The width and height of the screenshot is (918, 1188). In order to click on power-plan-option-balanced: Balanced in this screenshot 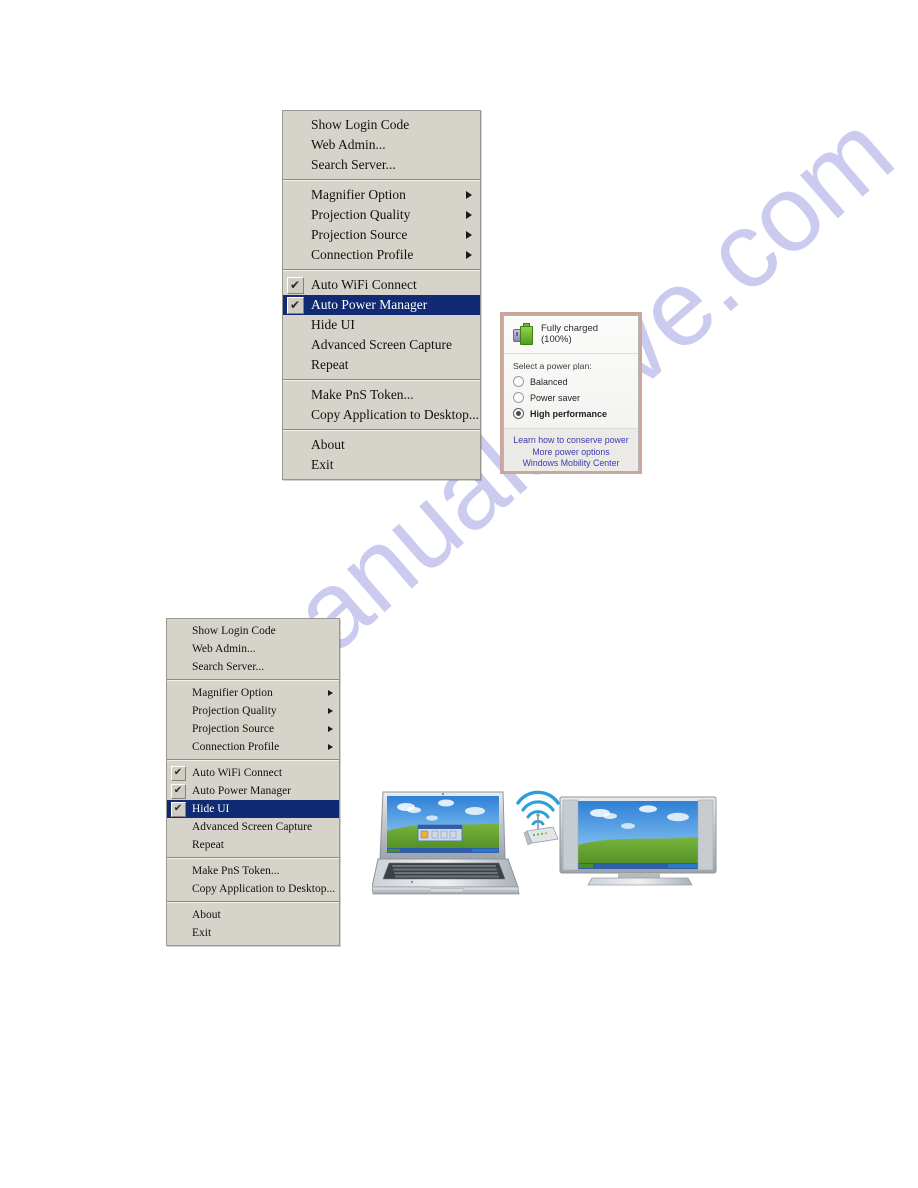, I will do `click(571, 381)`.